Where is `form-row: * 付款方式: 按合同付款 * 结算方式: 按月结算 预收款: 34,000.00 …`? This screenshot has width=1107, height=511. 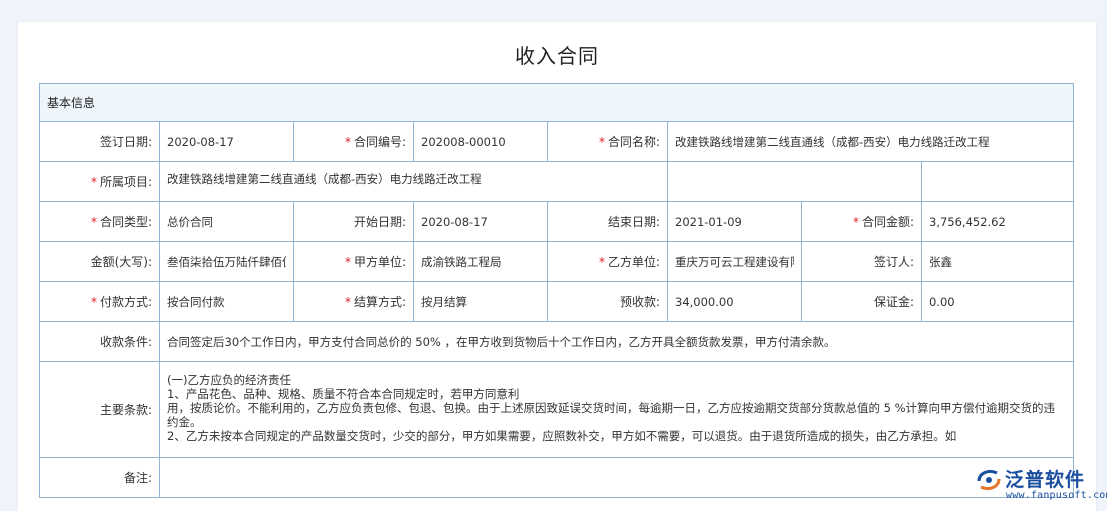
form-row: * 付款方式: 按合同付款 * 结算方式: 按月结算 预收款: 34,000.00 … is located at coordinates (557, 301).